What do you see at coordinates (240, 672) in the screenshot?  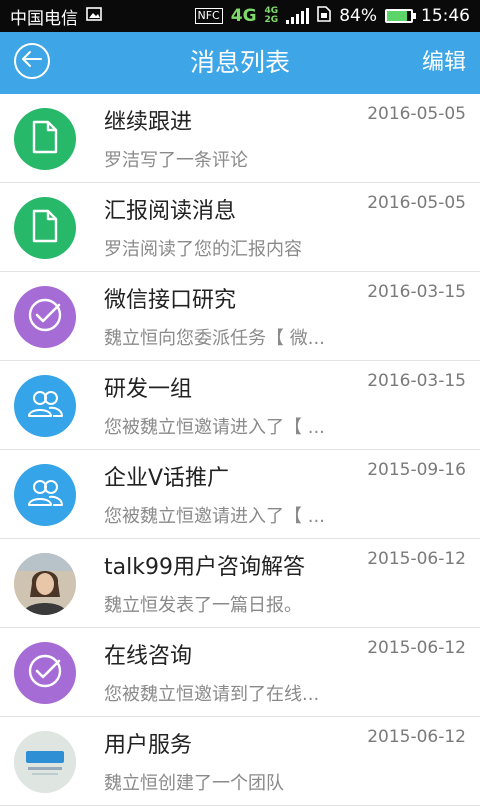 I see `list-item: 在线咨询 您被魏立恒邀请到了在线... 2015-06-12` at bounding box center [240, 672].